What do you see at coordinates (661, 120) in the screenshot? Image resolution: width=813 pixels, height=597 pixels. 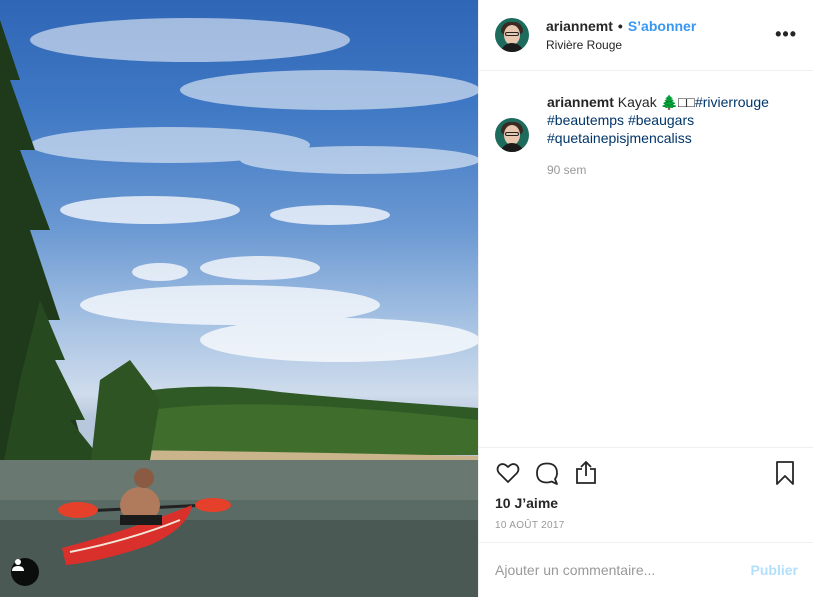 I see `hashtag: #beaugars` at bounding box center [661, 120].